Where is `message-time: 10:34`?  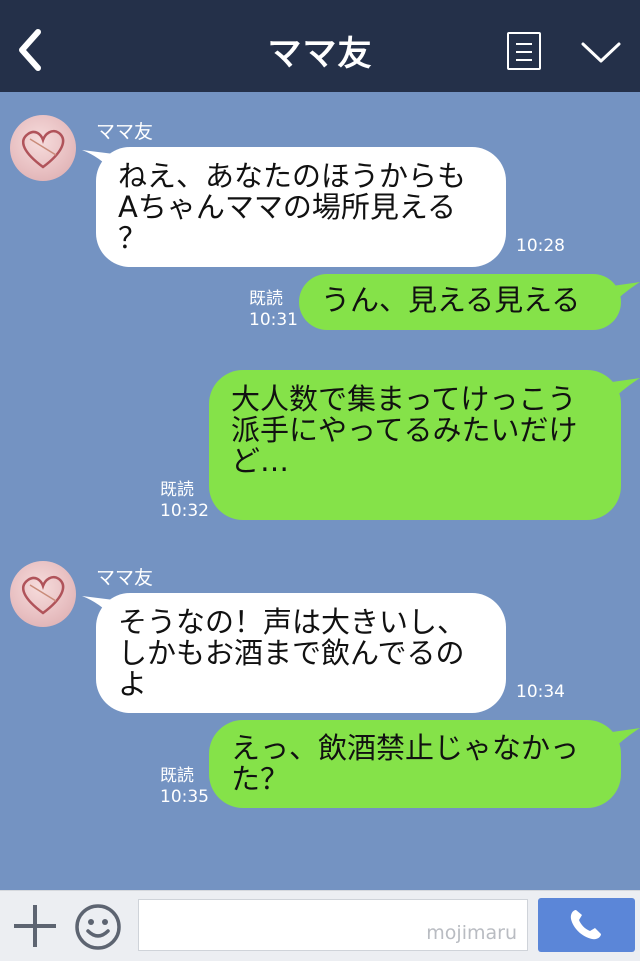 message-time: 10:34 is located at coordinates (540, 692).